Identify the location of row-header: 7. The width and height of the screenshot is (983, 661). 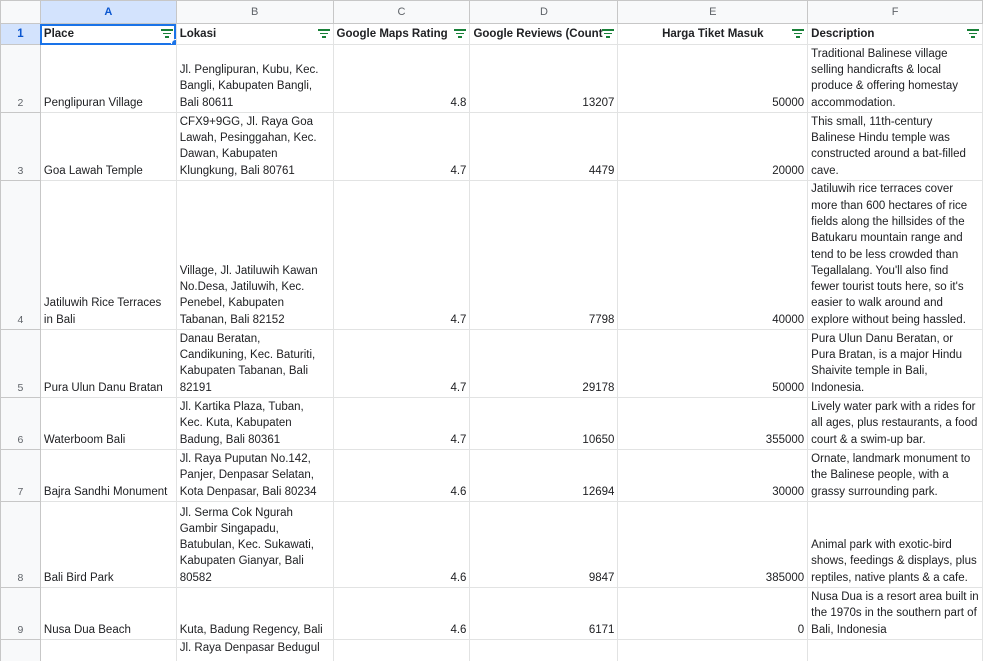
(20, 475).